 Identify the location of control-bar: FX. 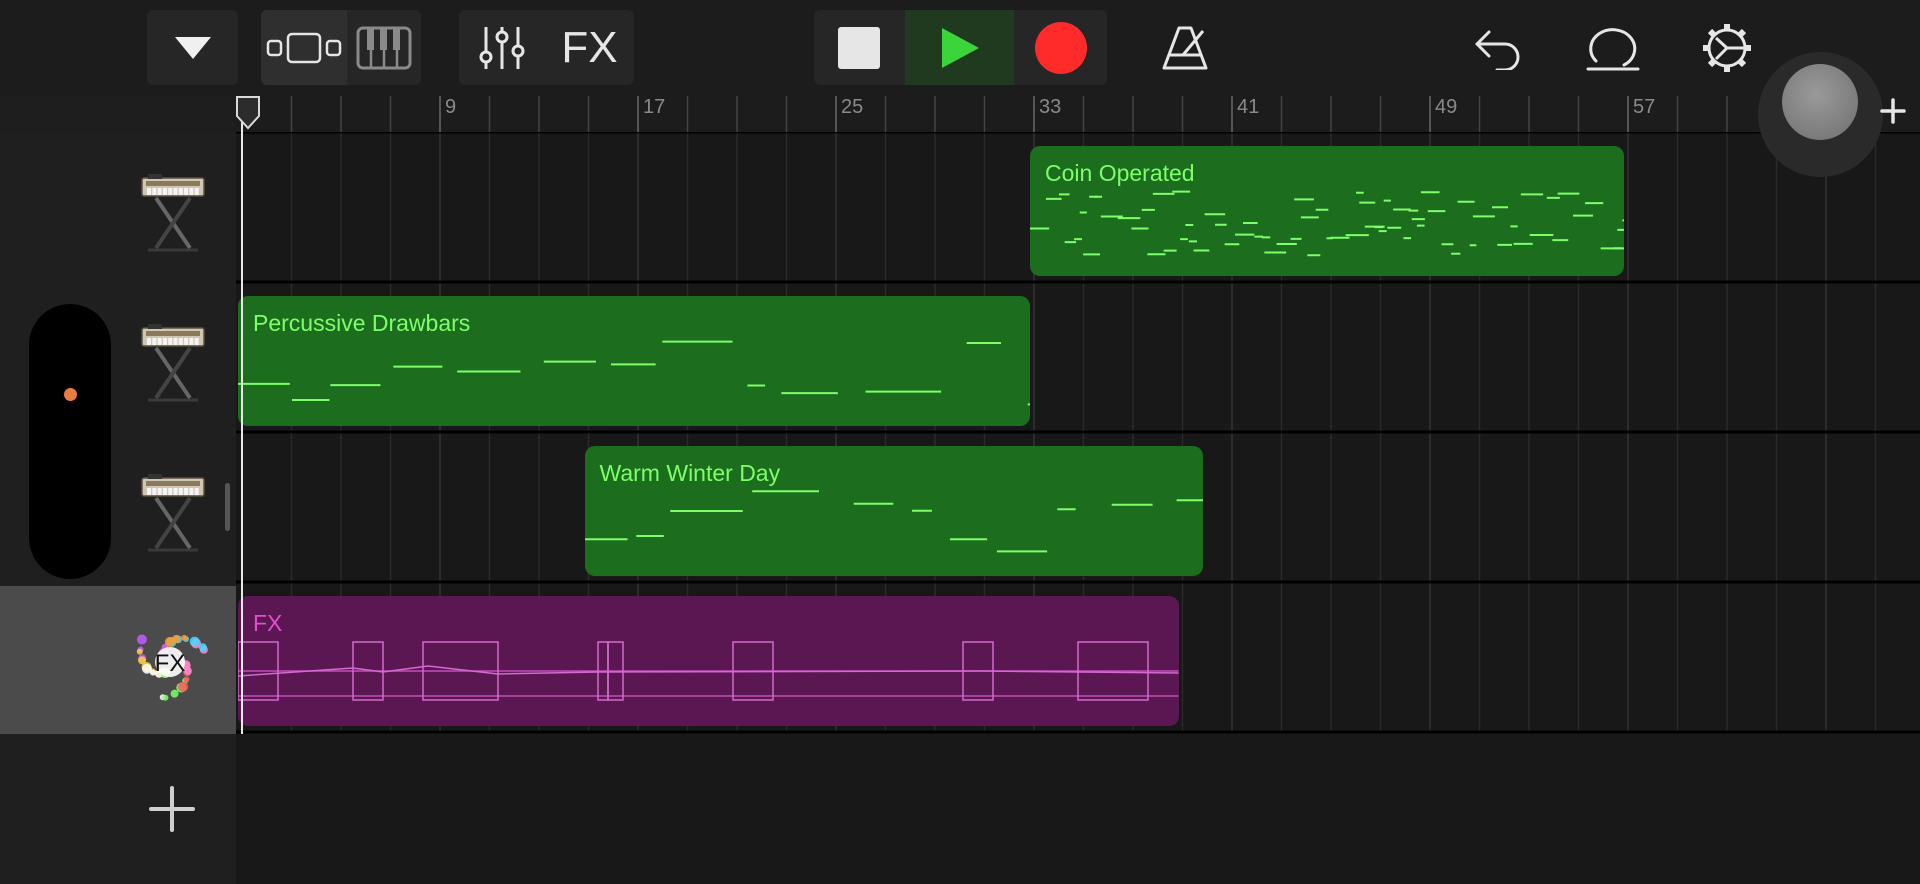
(960, 48).